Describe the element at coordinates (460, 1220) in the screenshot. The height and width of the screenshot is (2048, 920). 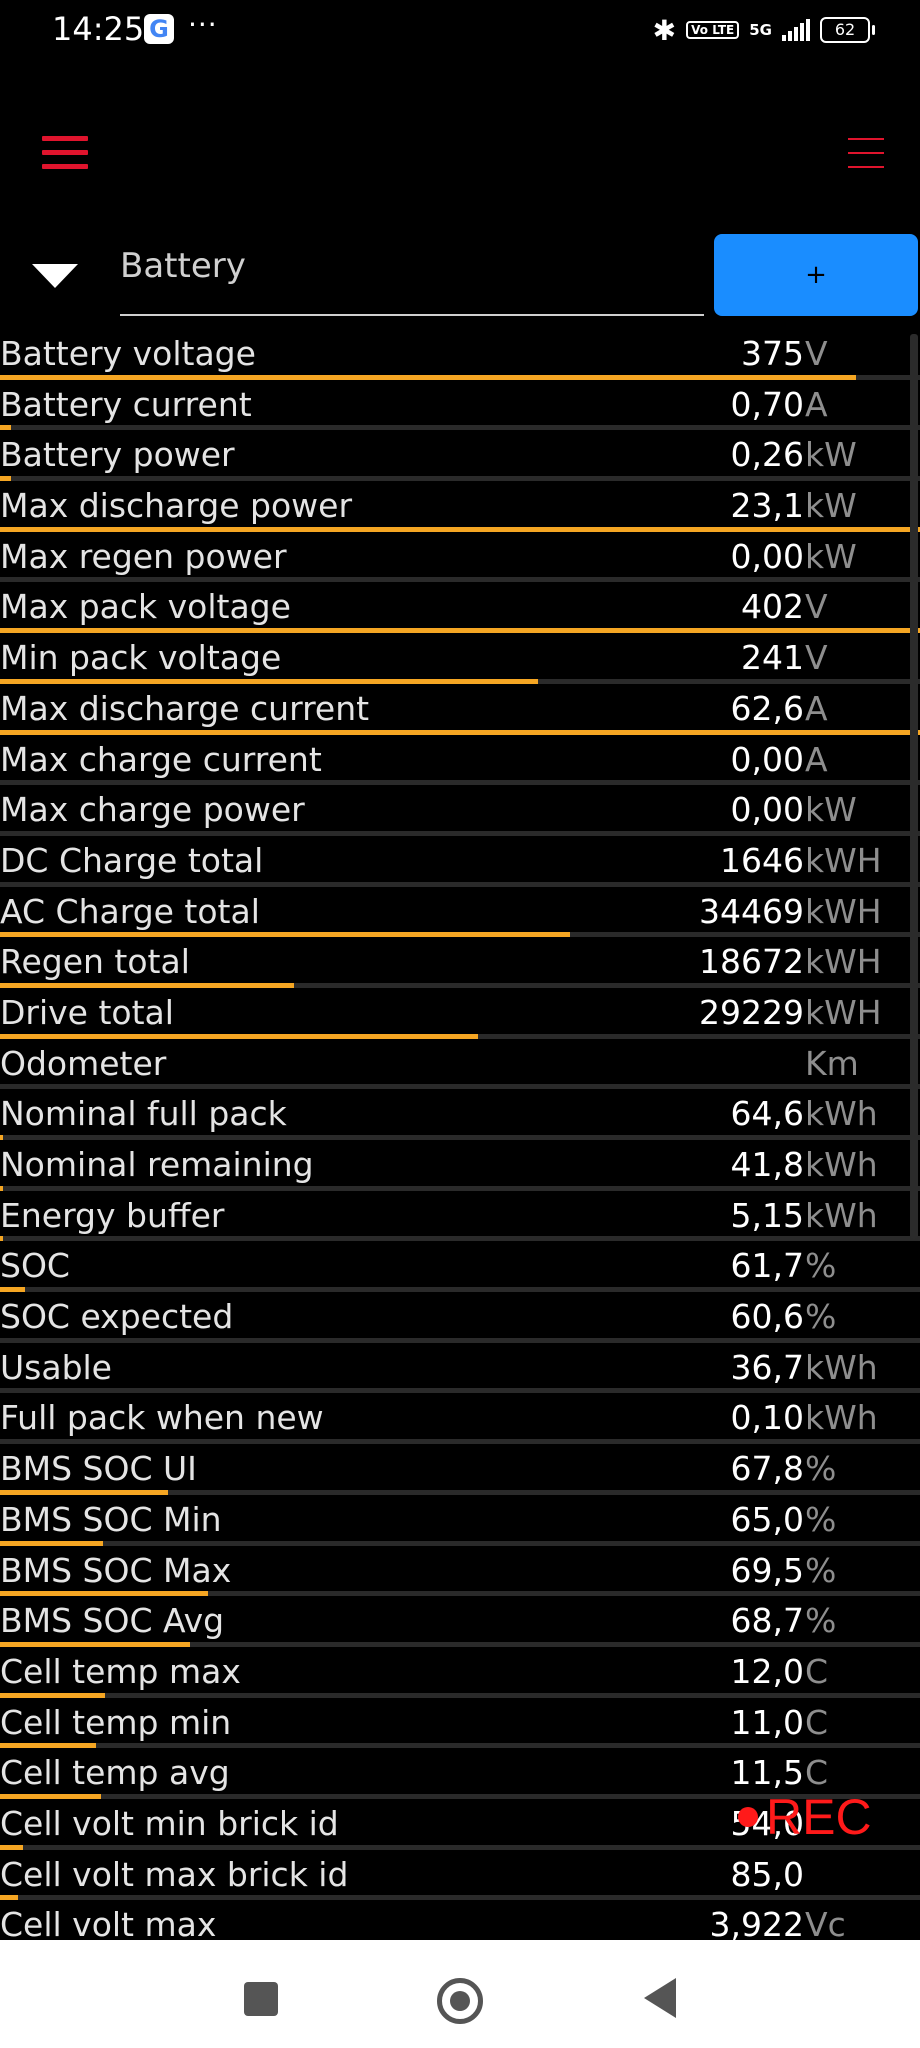
I see `list-item: Energy buffer 5,15 kWh` at that location.